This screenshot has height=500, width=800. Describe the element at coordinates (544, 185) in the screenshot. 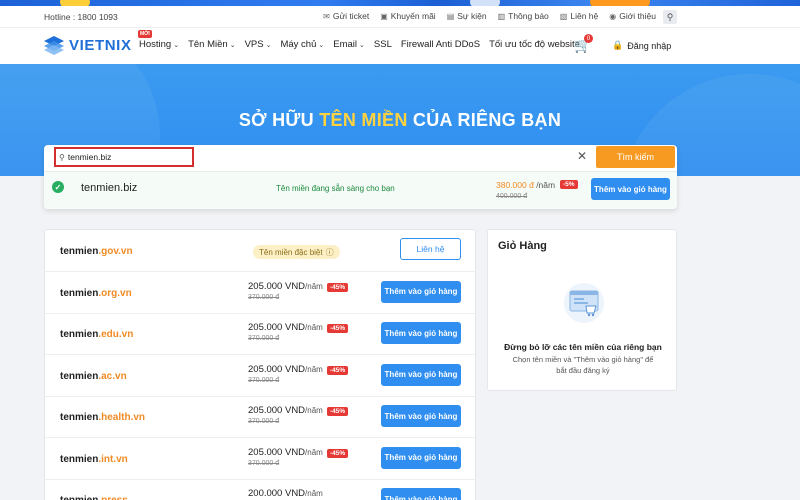

I see `result-price-unit: /năm` at that location.